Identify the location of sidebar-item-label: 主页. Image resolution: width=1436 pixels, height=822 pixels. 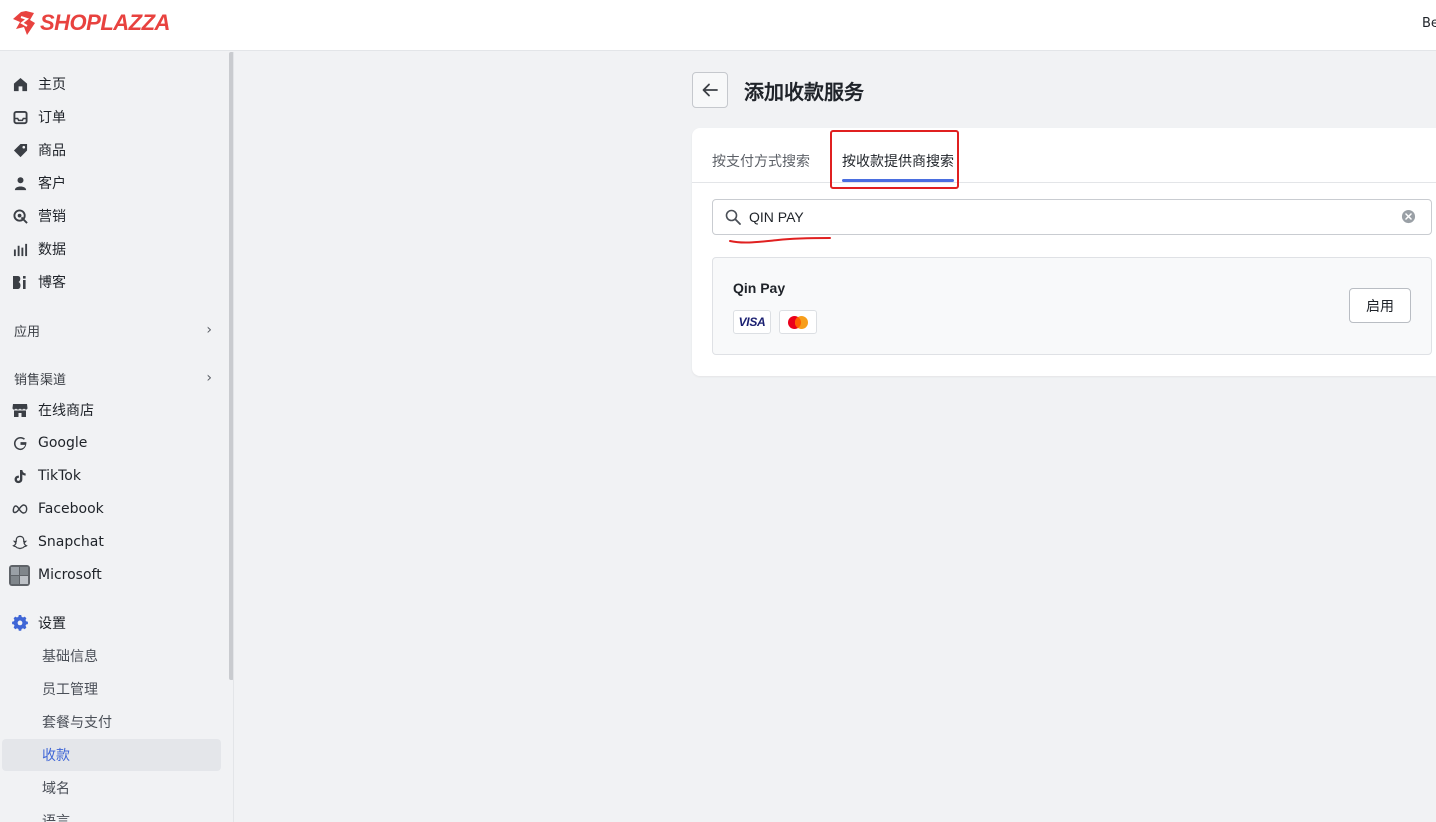
(52, 85).